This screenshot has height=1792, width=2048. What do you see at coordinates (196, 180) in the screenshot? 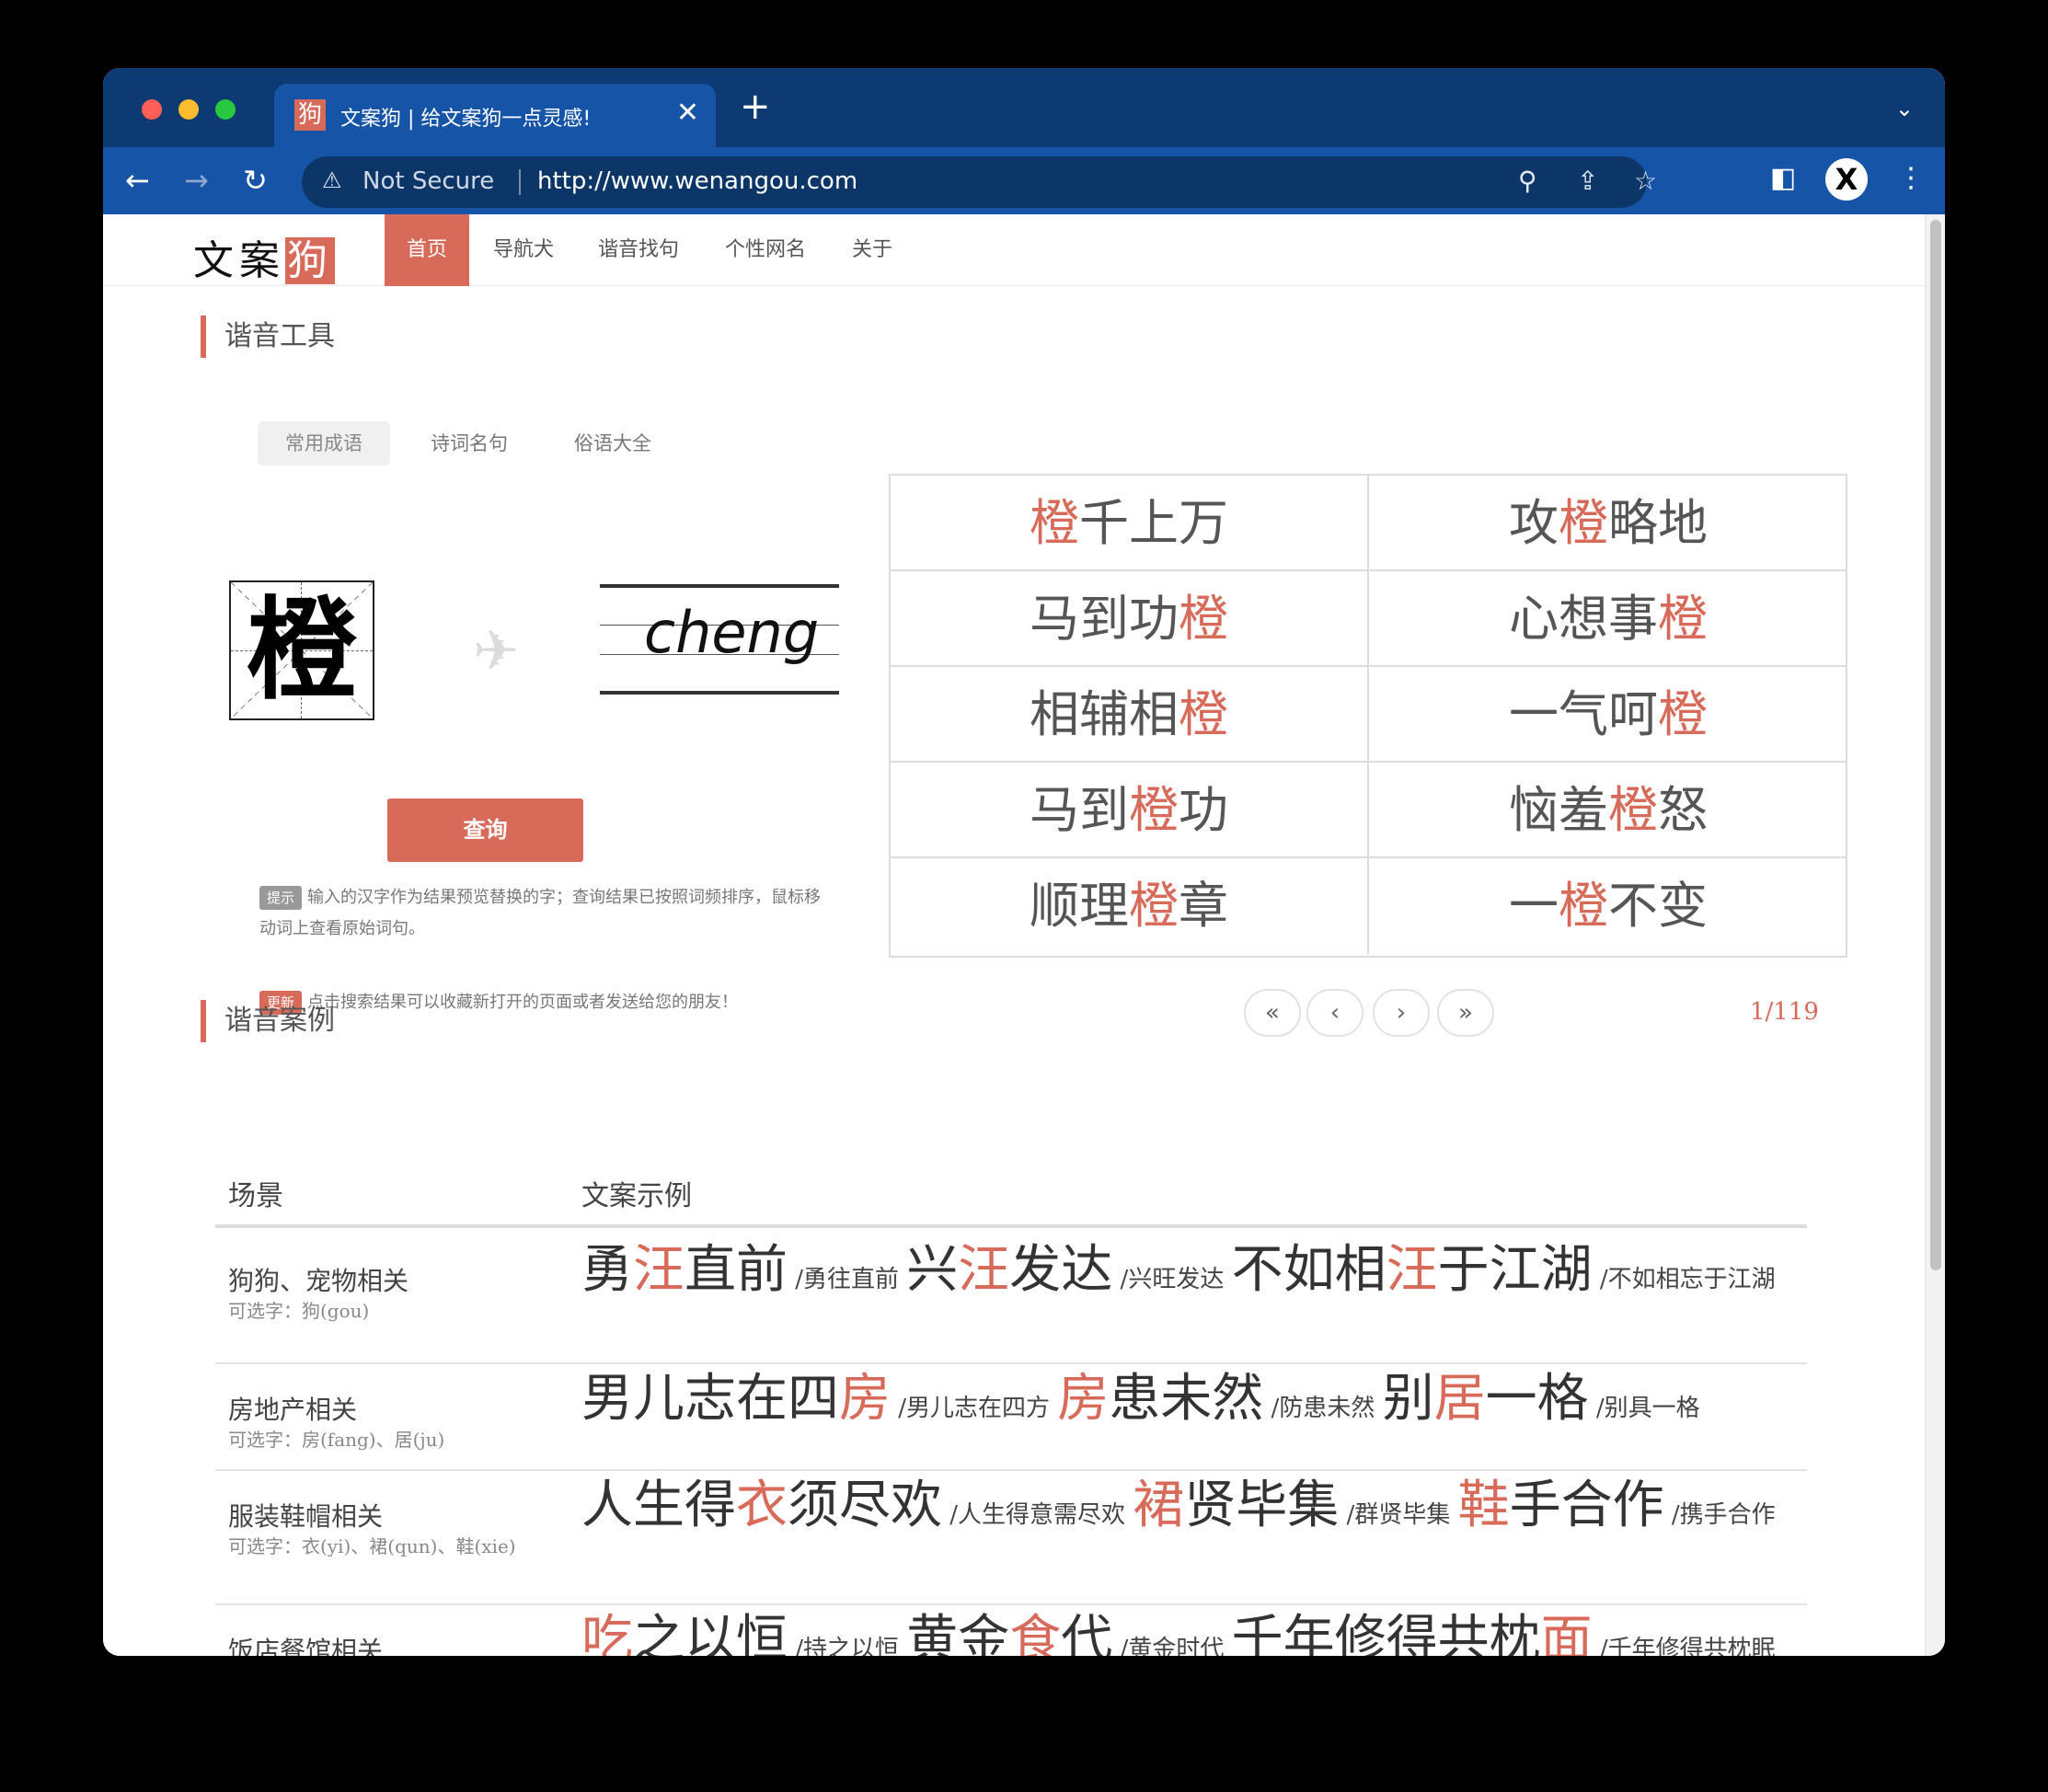
I see `forward-arrow-icon: →` at bounding box center [196, 180].